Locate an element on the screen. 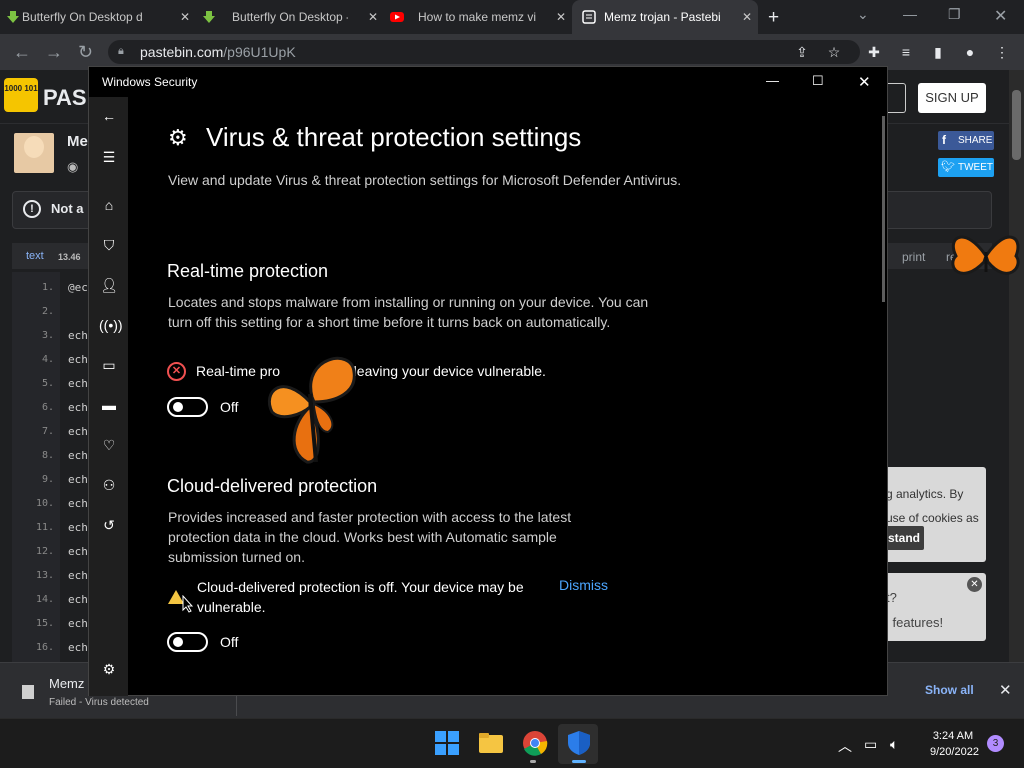 This screenshot has height=768, width=1024. history-icon: ↺ is located at coordinates (109, 525).